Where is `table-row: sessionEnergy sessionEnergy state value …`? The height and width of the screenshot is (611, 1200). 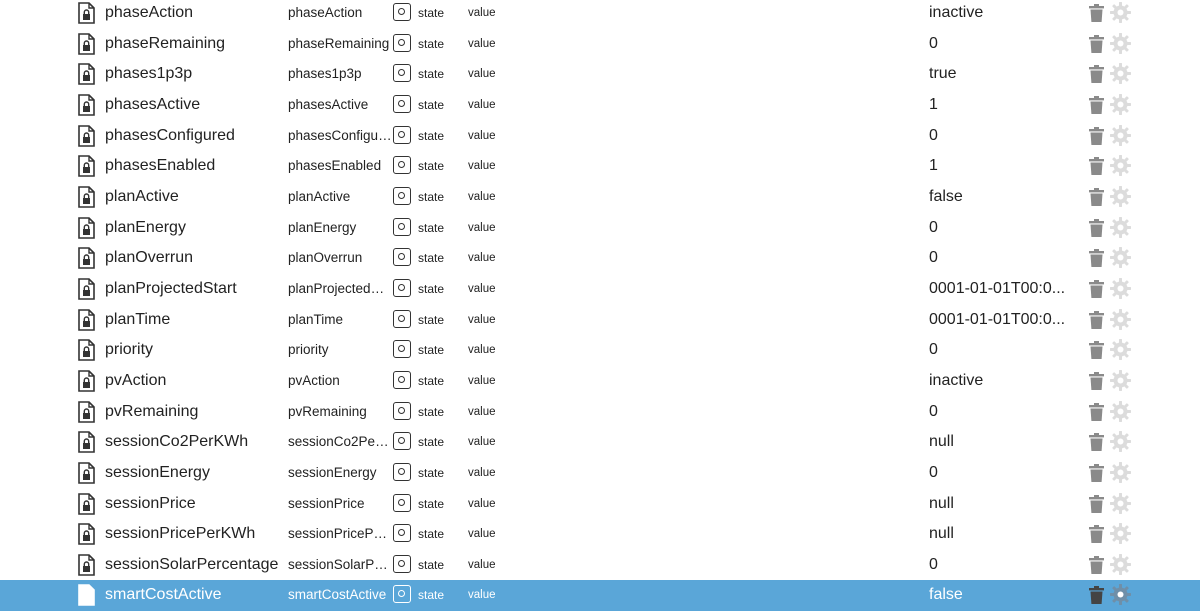 table-row: sessionEnergy sessionEnergy state value … is located at coordinates (600, 473).